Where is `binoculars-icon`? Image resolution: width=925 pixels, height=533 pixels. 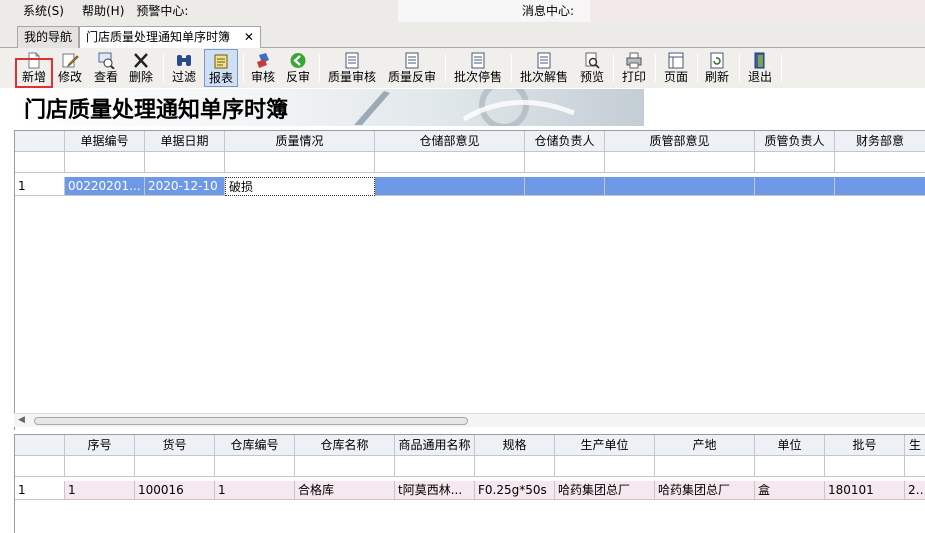 binoculars-icon is located at coordinates (184, 60).